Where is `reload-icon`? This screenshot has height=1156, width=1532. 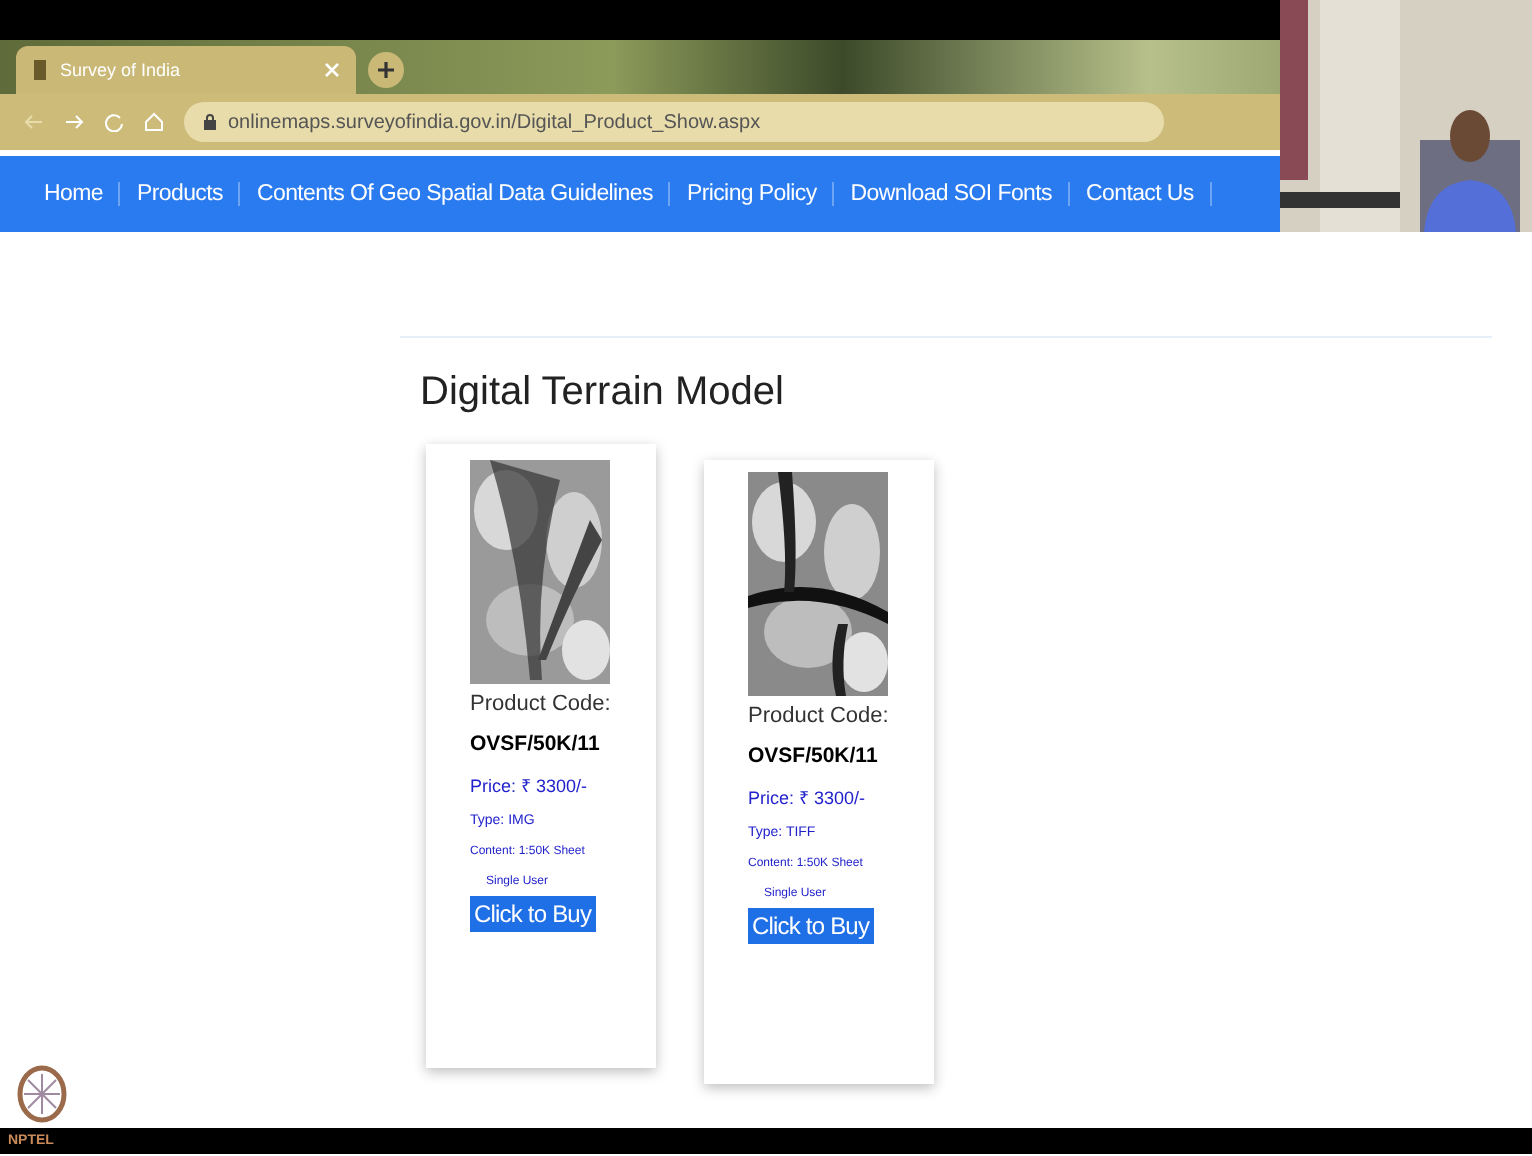 reload-icon is located at coordinates (114, 122).